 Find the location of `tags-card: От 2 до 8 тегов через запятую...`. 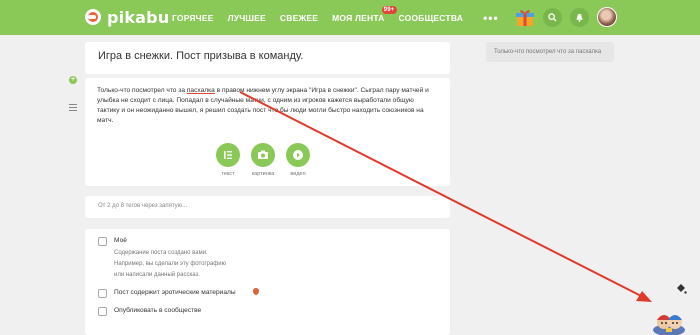

tags-card: От 2 до 8 тегов через запятую... is located at coordinates (267, 207).